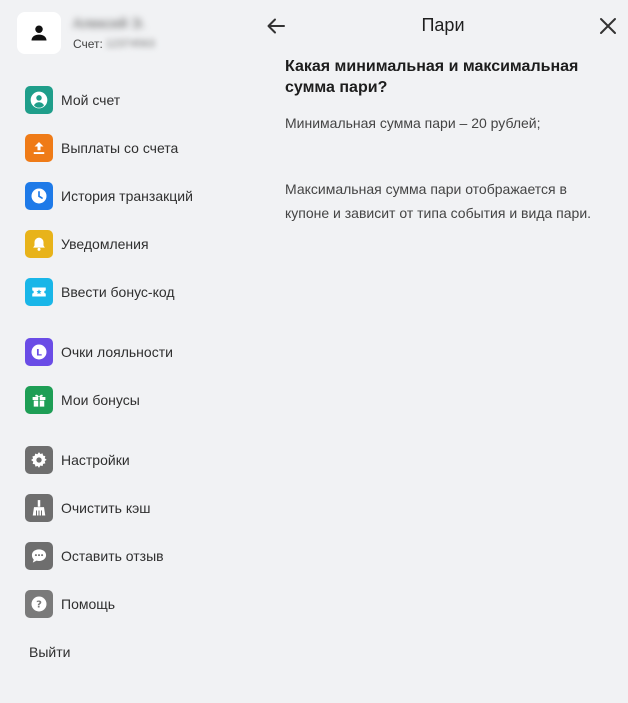  I want to click on user-name: Алексей Э., so click(109, 23).